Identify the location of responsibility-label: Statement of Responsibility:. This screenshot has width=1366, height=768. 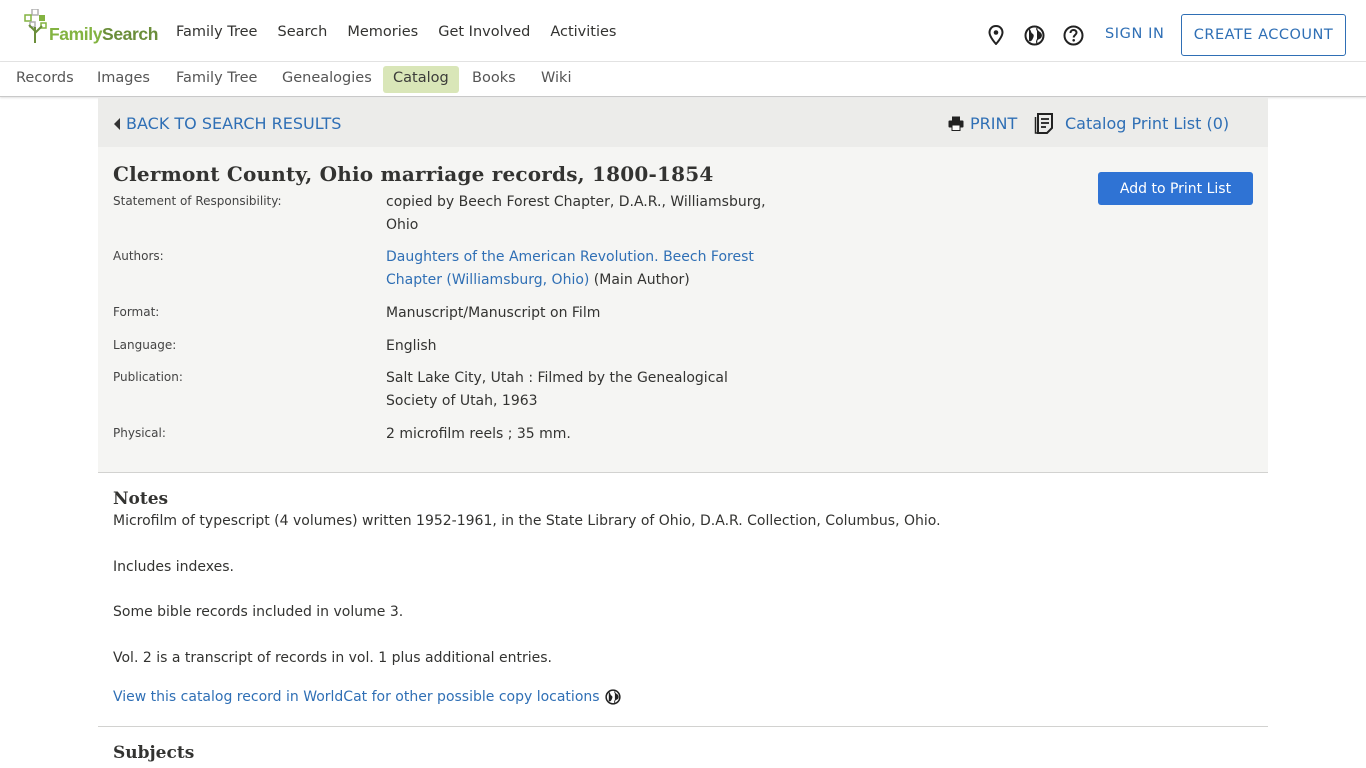
(197, 201).